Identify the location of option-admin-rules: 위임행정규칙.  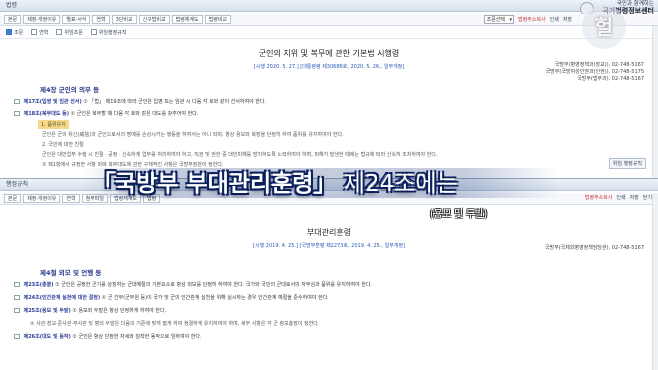
(108, 32).